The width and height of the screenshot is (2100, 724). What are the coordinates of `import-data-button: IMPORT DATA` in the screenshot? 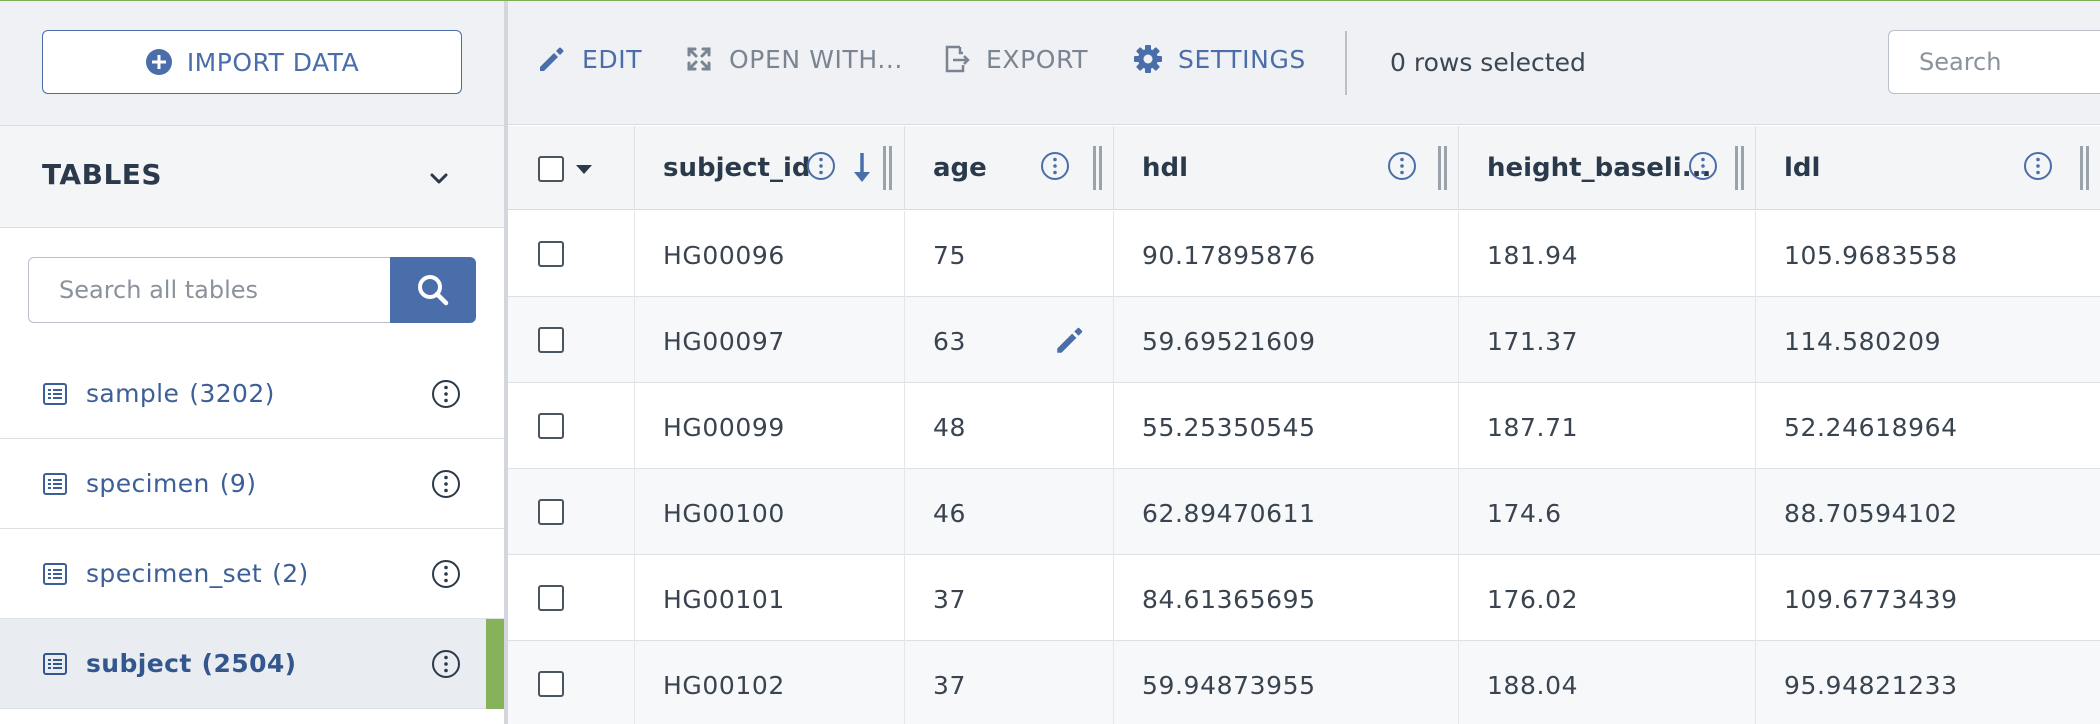 It's located at (252, 62).